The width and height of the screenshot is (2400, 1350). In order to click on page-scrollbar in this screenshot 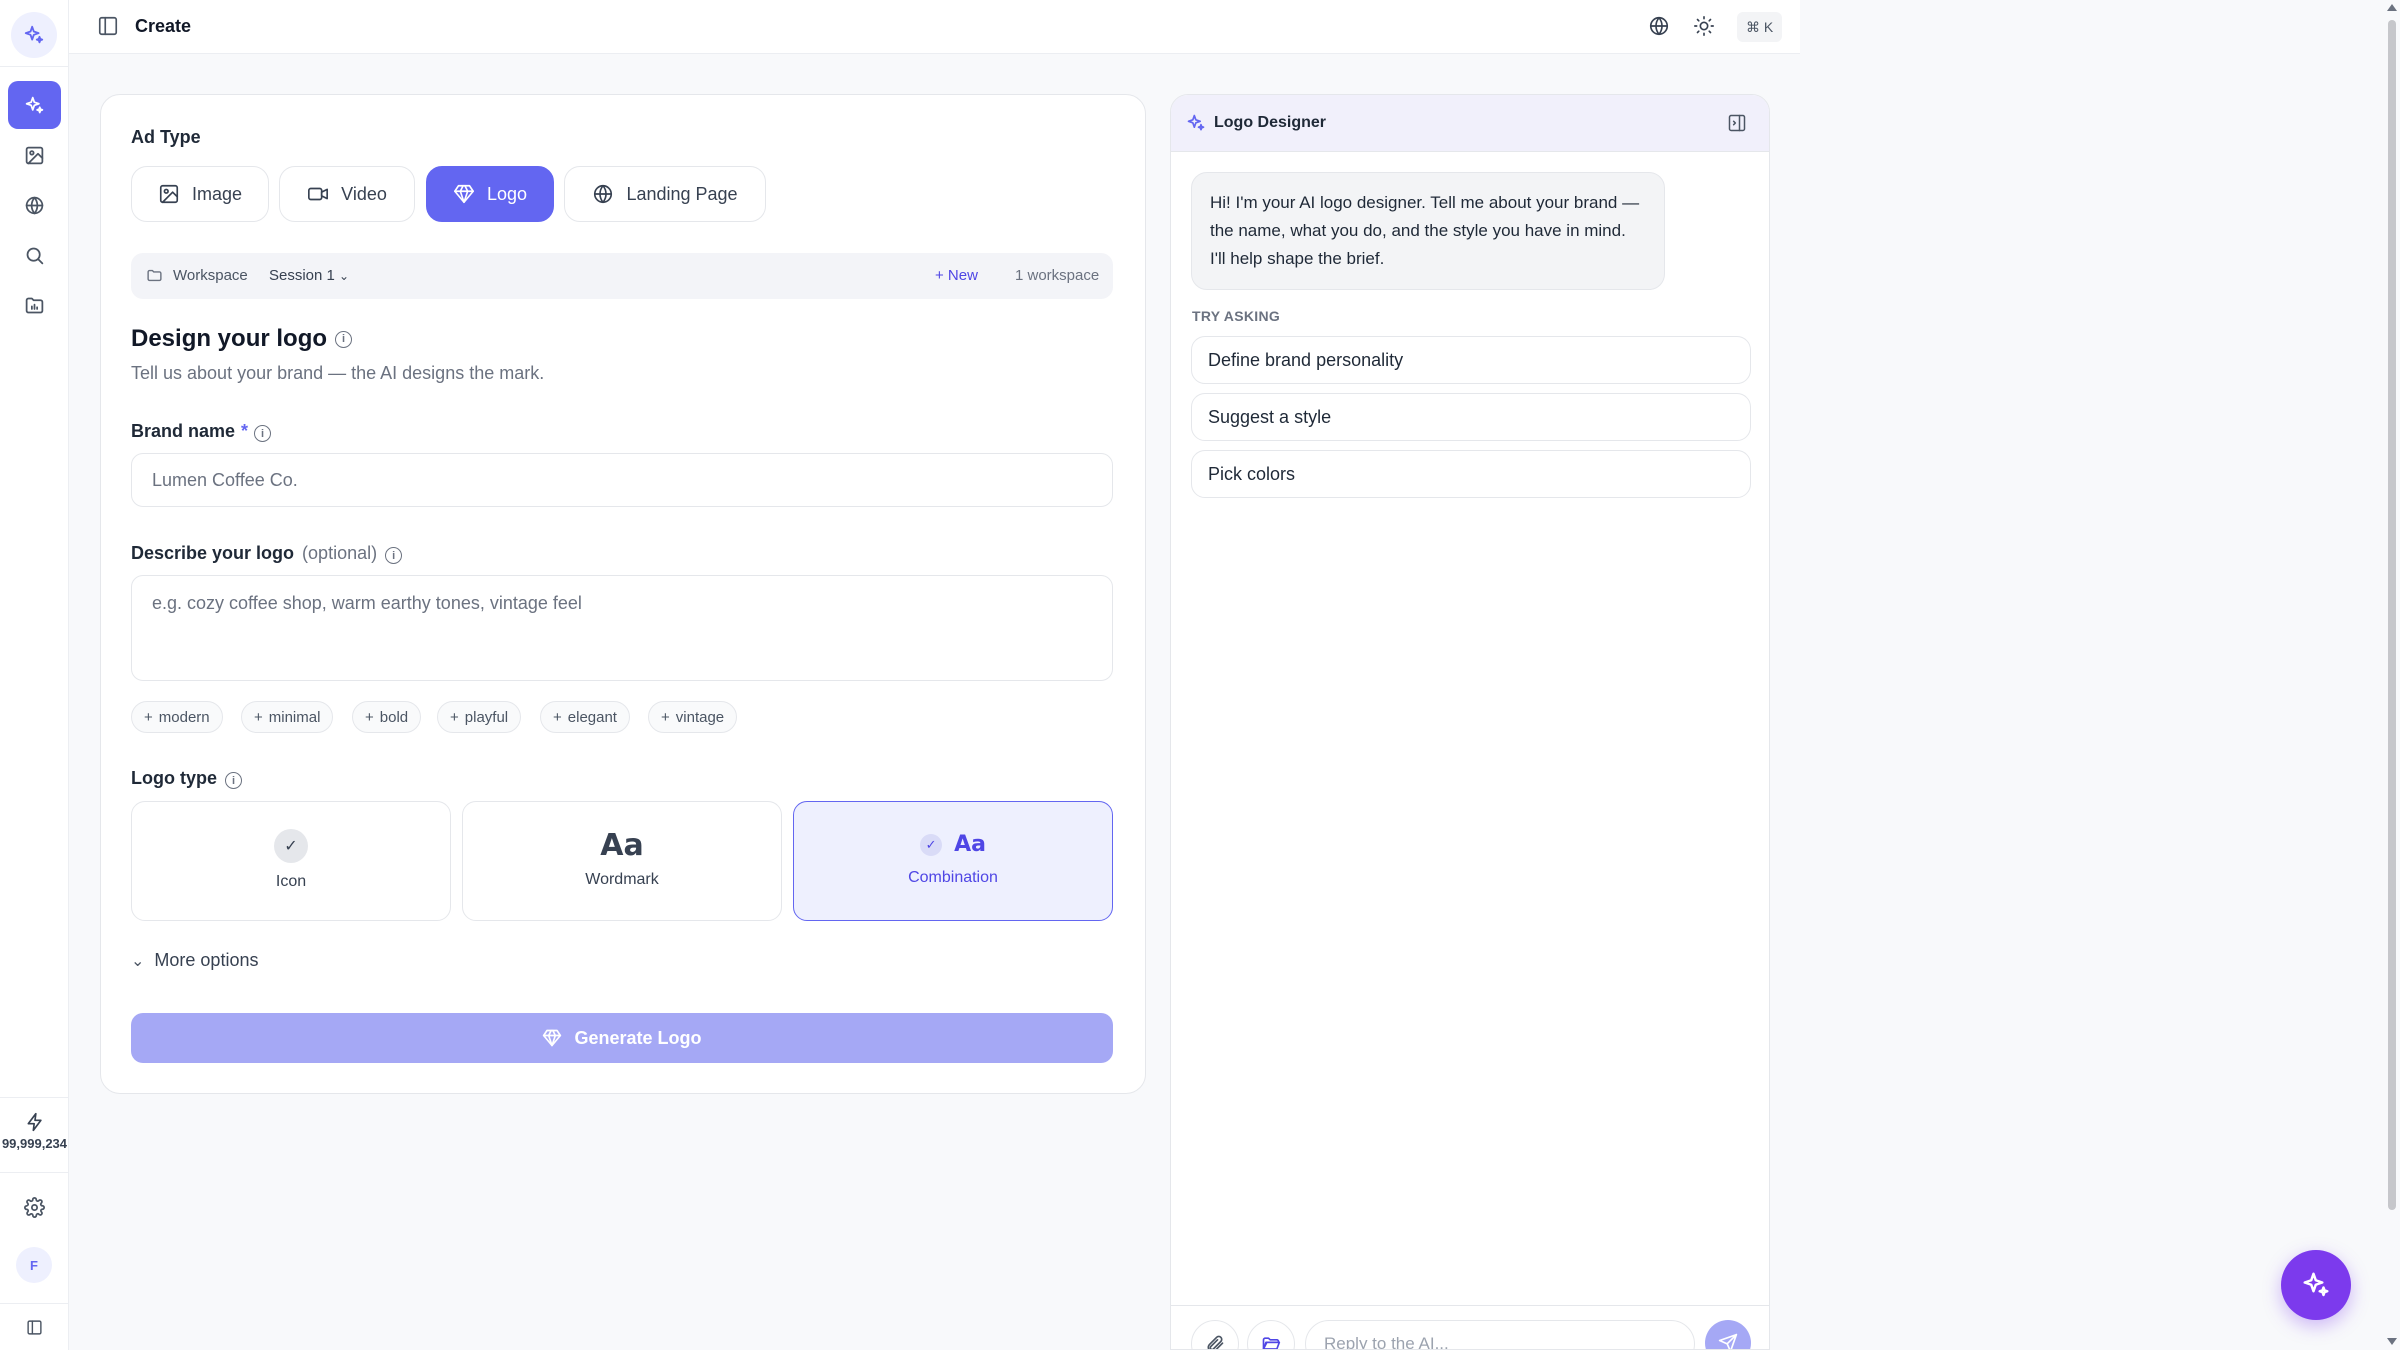, I will do `click(2392, 675)`.